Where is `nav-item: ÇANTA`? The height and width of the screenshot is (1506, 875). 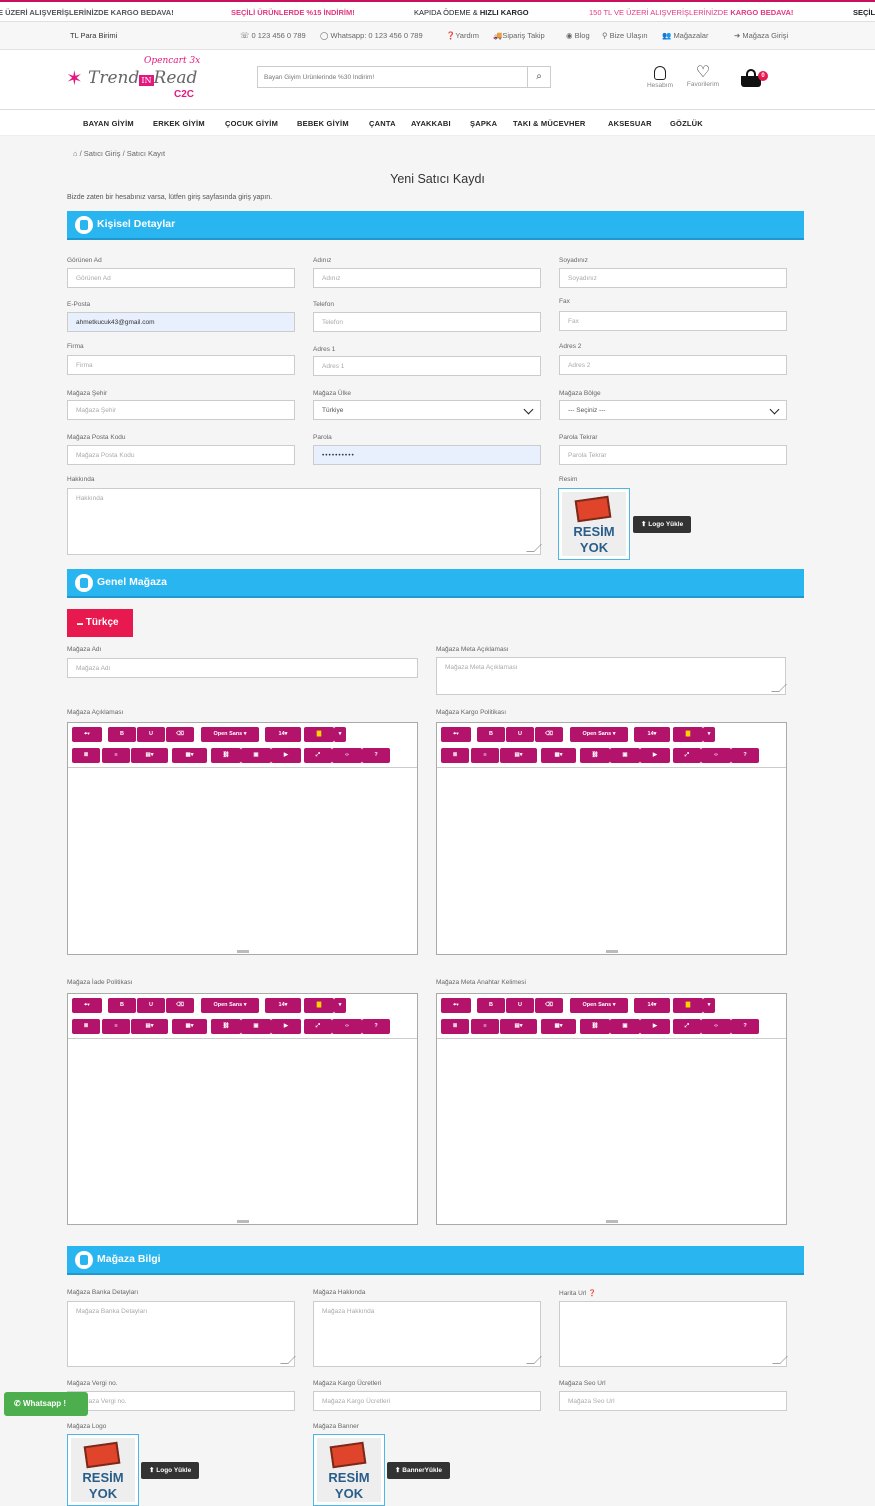 nav-item: ÇANTA is located at coordinates (382, 123).